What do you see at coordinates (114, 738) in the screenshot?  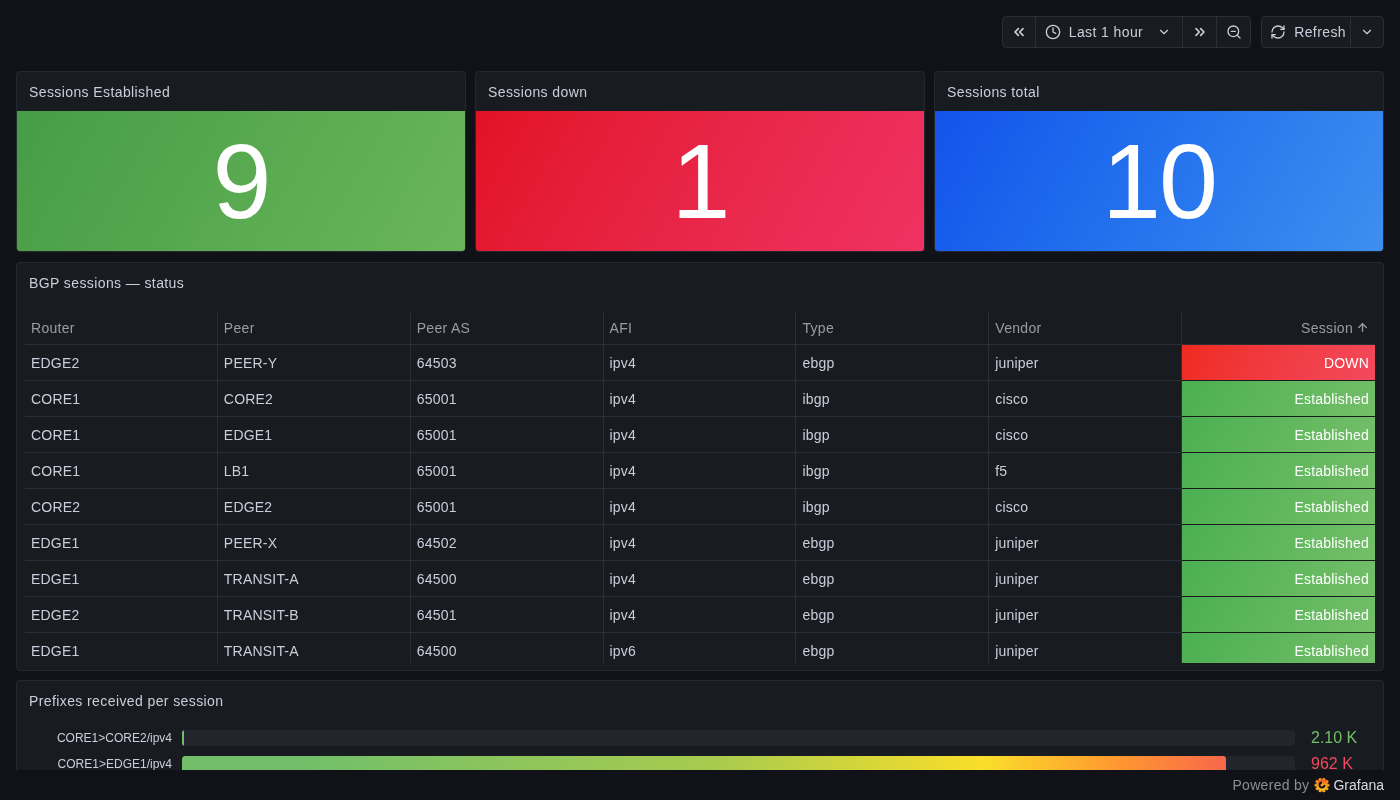 I see `gauge-label: CORE1>CORE2/ipv4` at bounding box center [114, 738].